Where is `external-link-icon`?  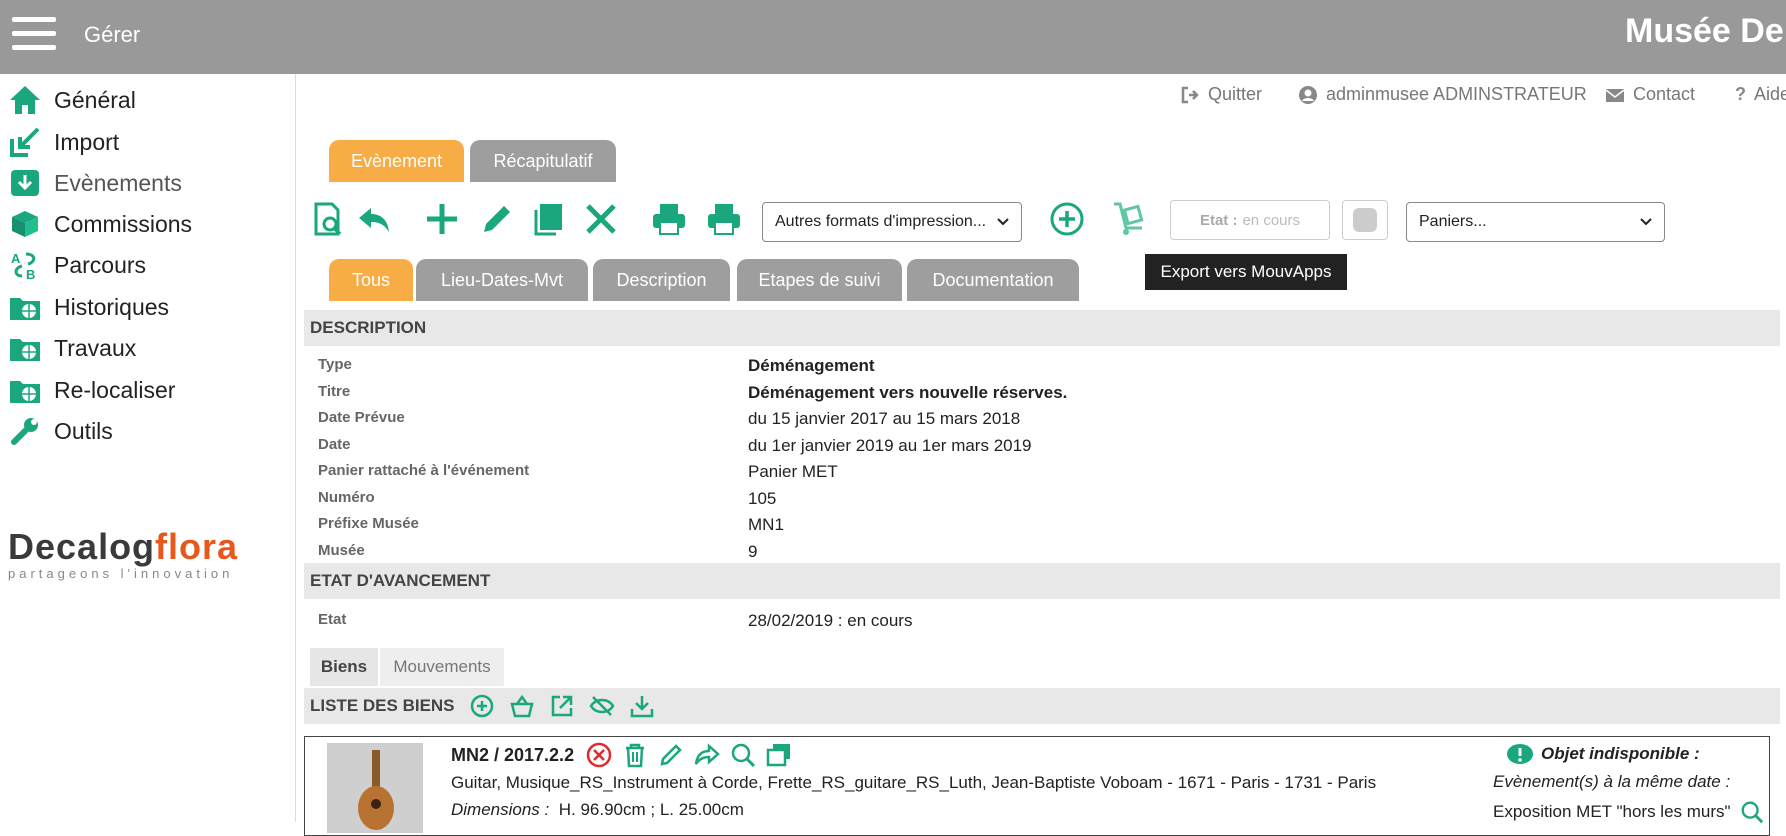
external-link-icon is located at coordinates (562, 706).